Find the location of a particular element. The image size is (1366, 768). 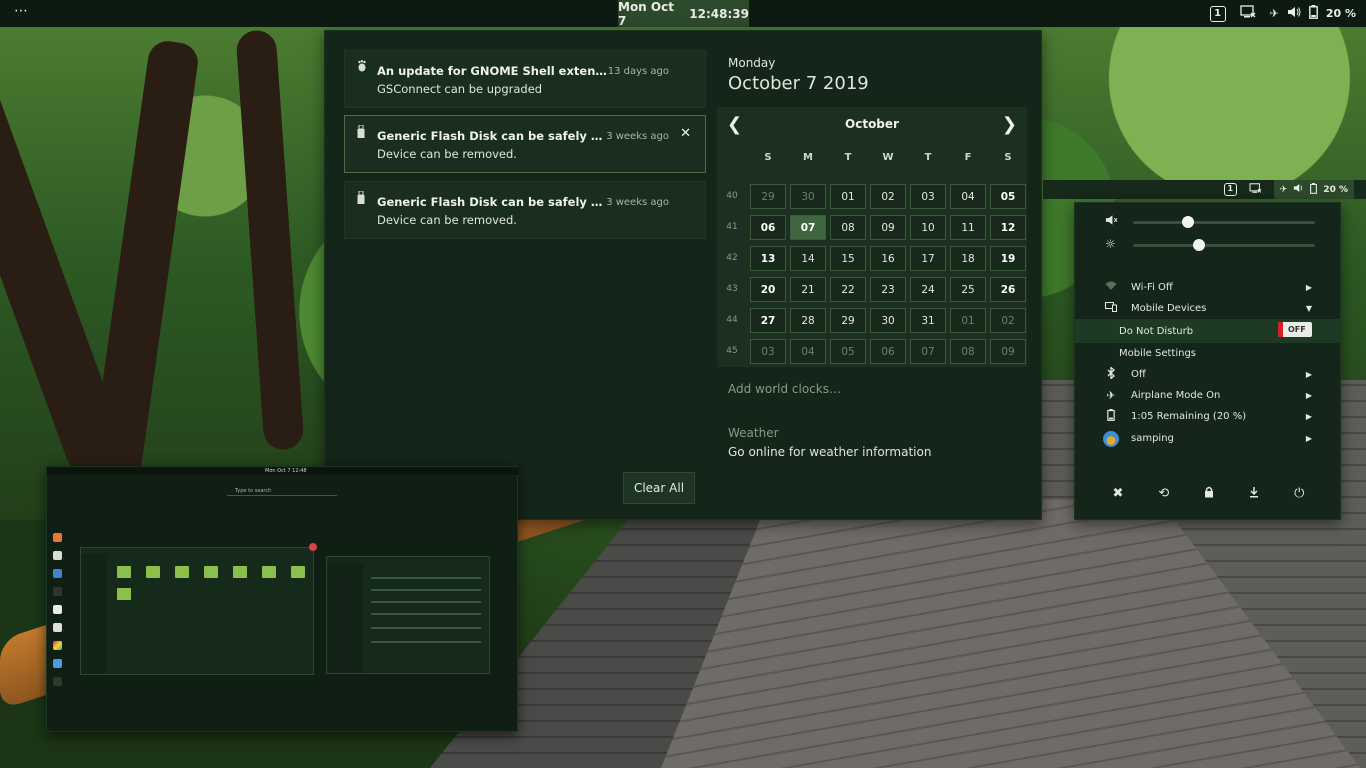

clock-date: Mon Oct 7 is located at coordinates (646, 14).